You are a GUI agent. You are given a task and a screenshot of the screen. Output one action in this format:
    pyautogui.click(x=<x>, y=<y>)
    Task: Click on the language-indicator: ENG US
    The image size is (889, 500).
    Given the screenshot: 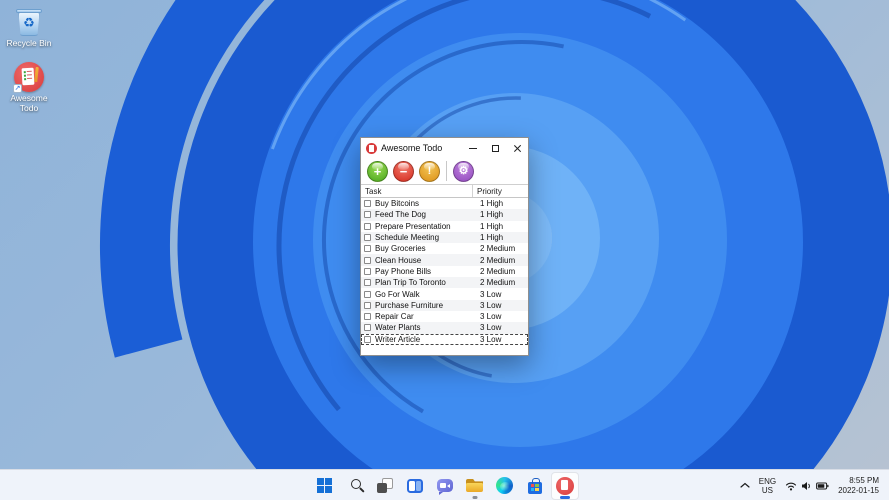 What is the action you would take?
    pyautogui.click(x=767, y=486)
    